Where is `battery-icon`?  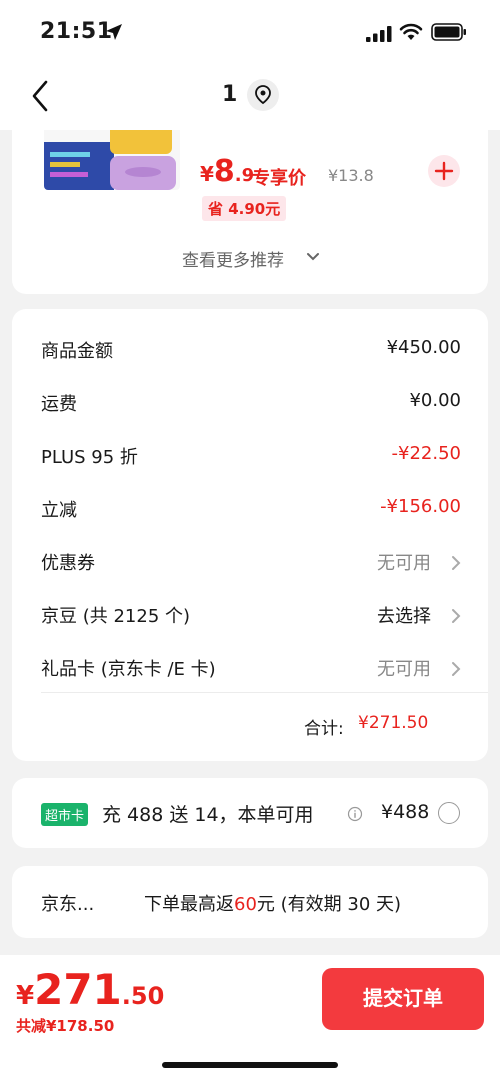
battery-icon is located at coordinates (448, 32).